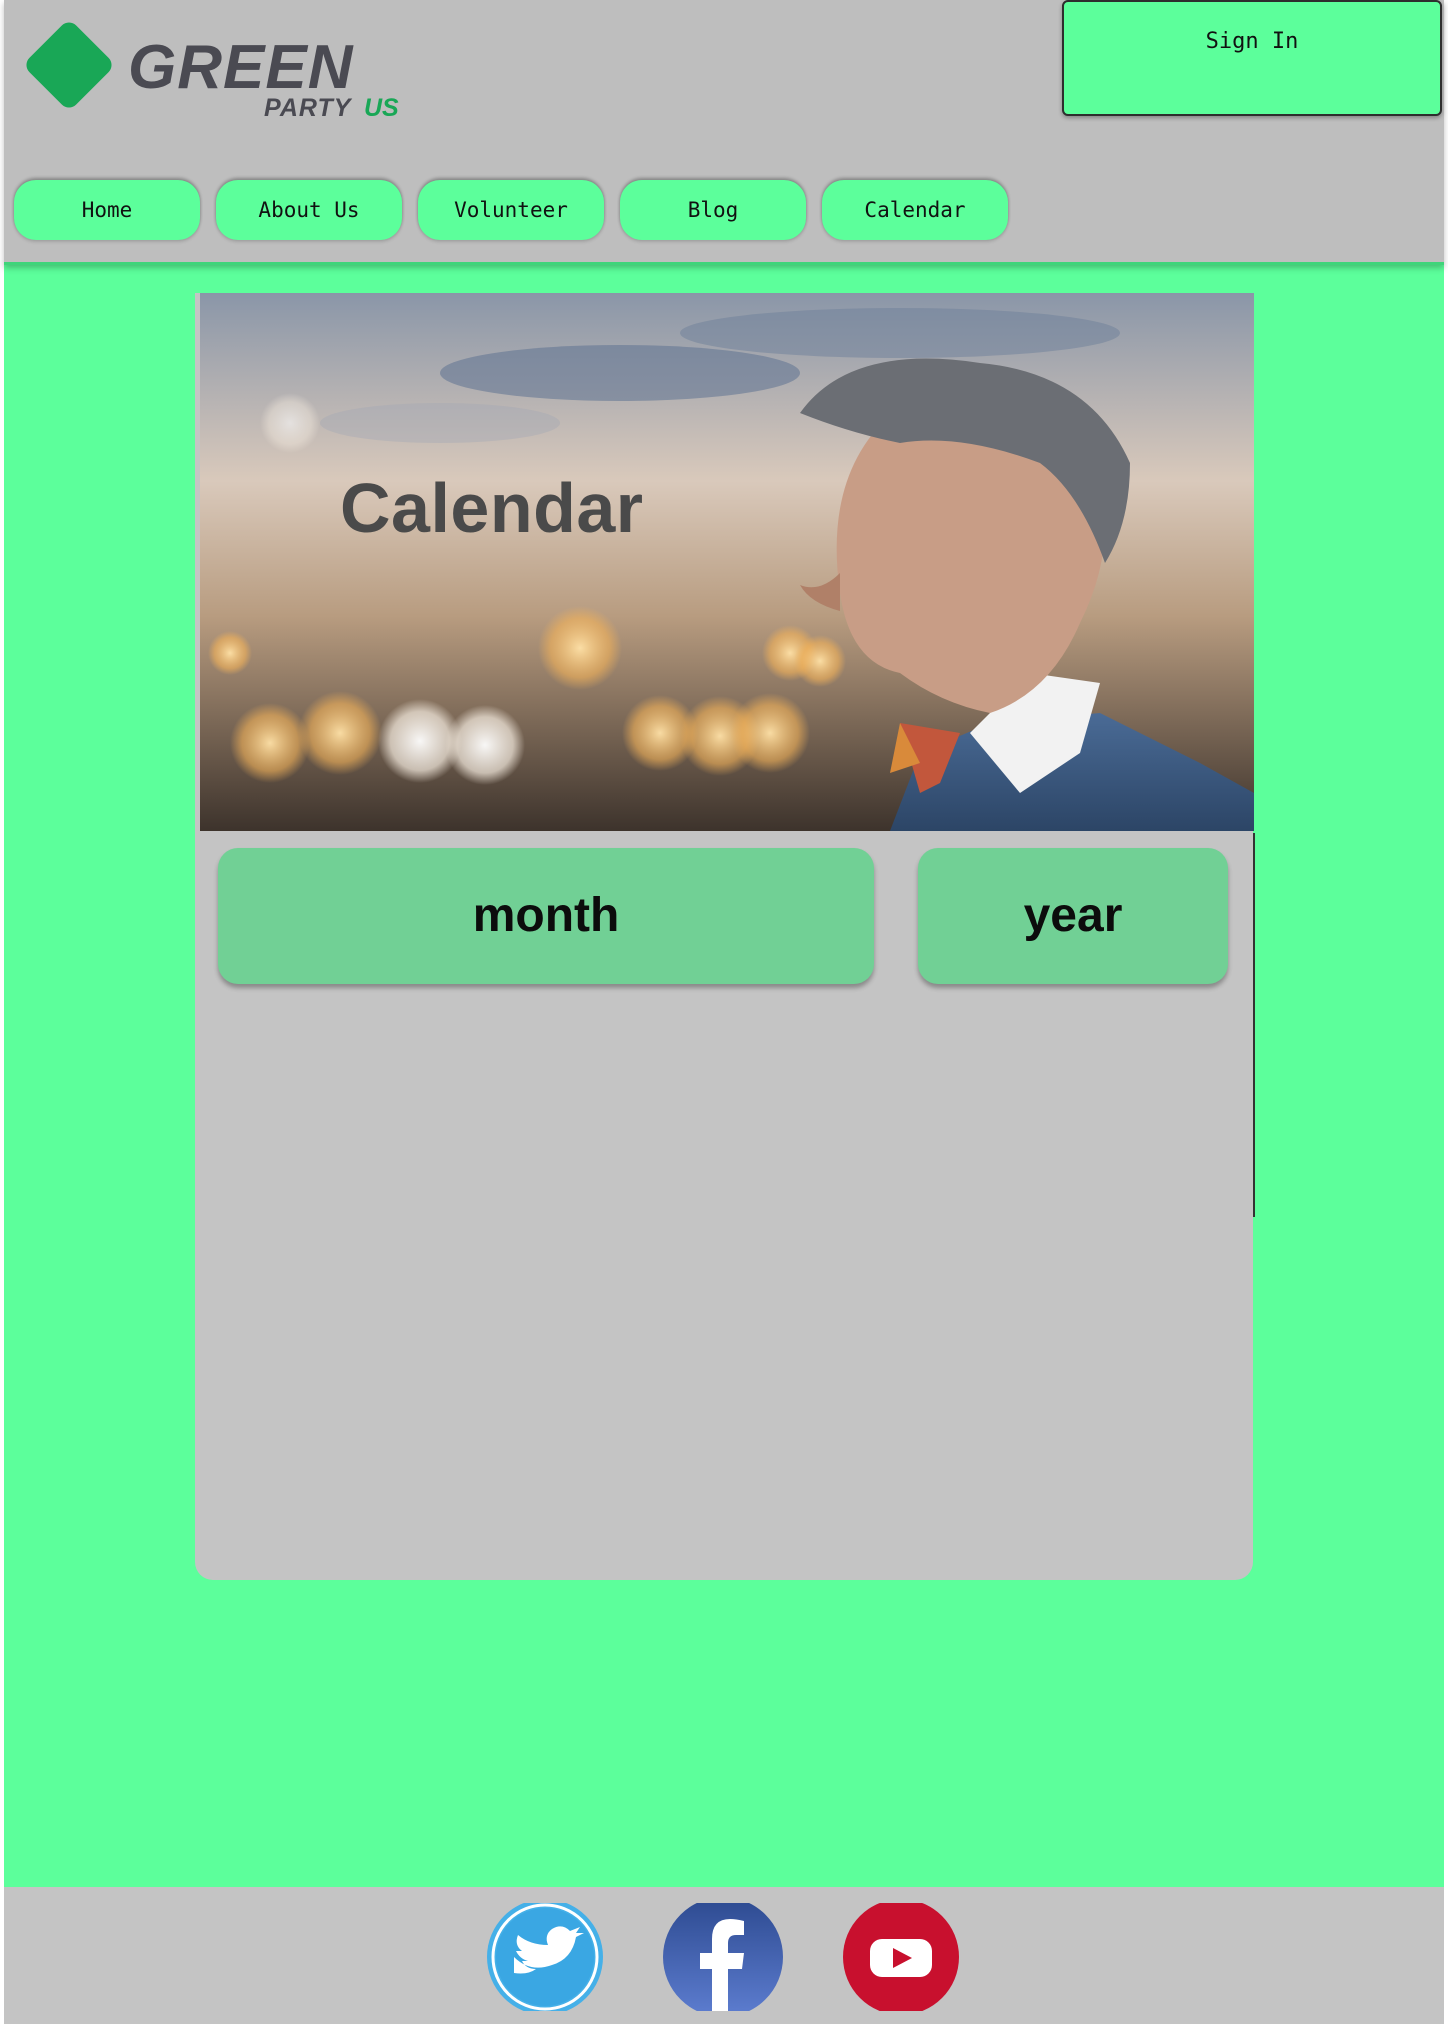  Describe the element at coordinates (309, 210) in the screenshot. I see `nav-item-about-us: About Us` at that location.